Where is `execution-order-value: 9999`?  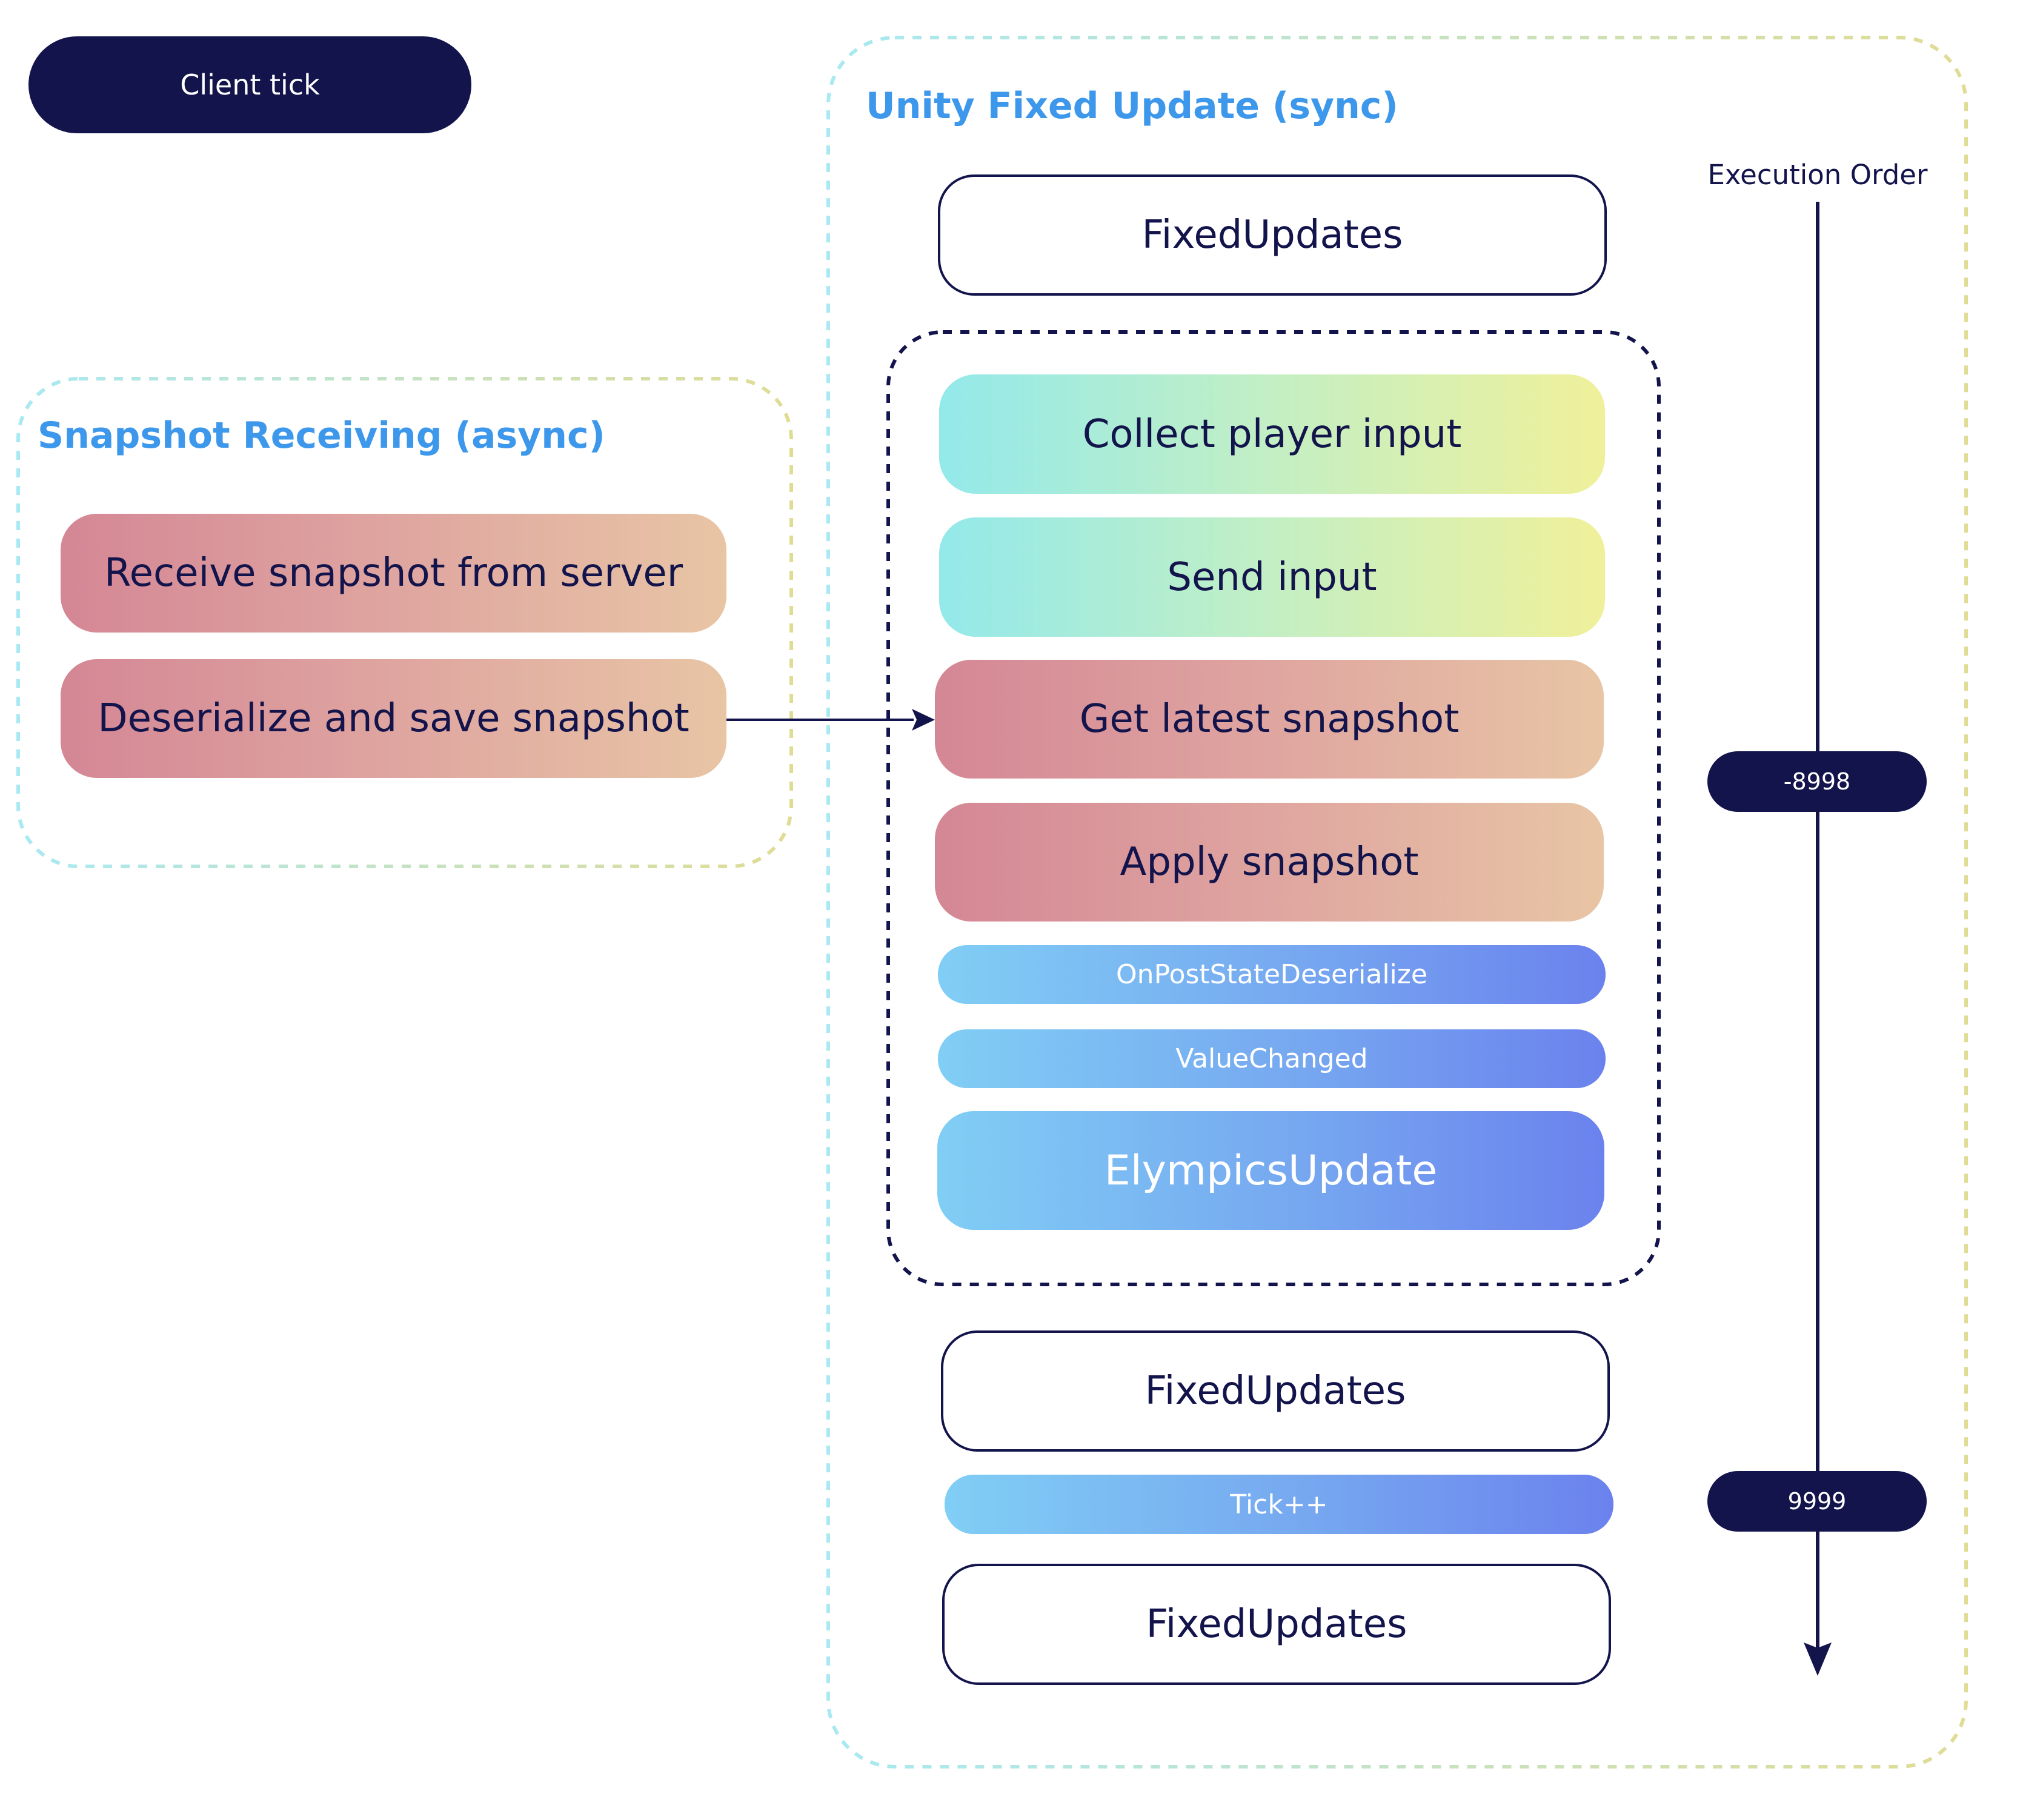
execution-order-value: 9999 is located at coordinates (1817, 1501).